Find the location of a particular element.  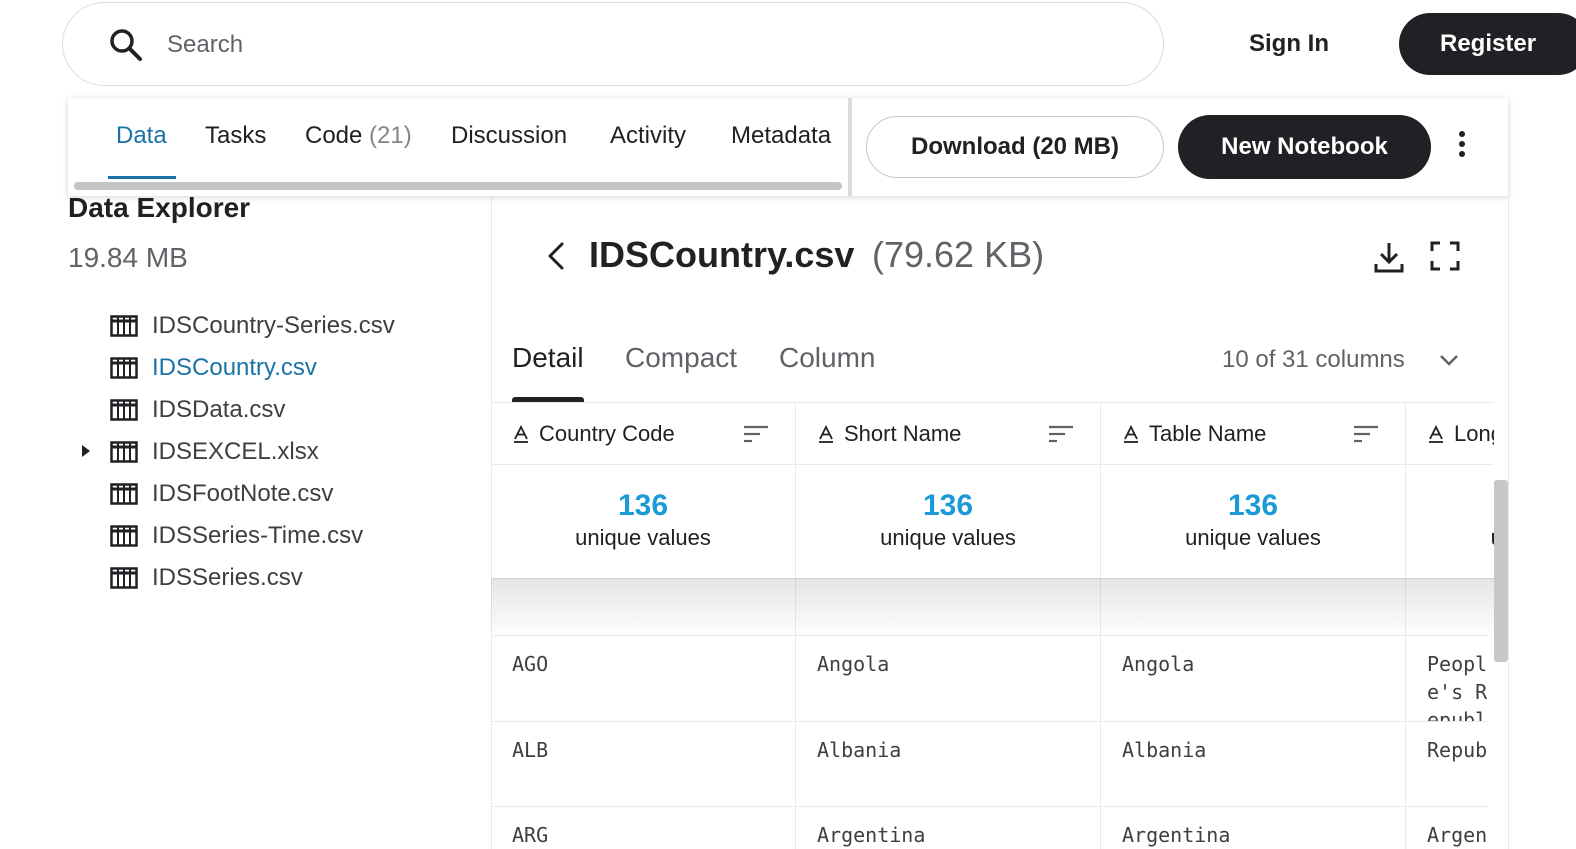

more-vert-icon is located at coordinates (1462, 144).